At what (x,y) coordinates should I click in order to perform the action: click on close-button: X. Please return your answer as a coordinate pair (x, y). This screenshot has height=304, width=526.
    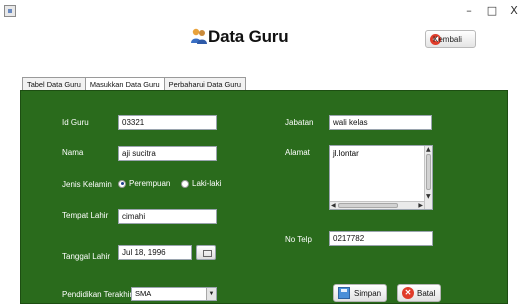
    Looking at the image, I should click on (514, 11).